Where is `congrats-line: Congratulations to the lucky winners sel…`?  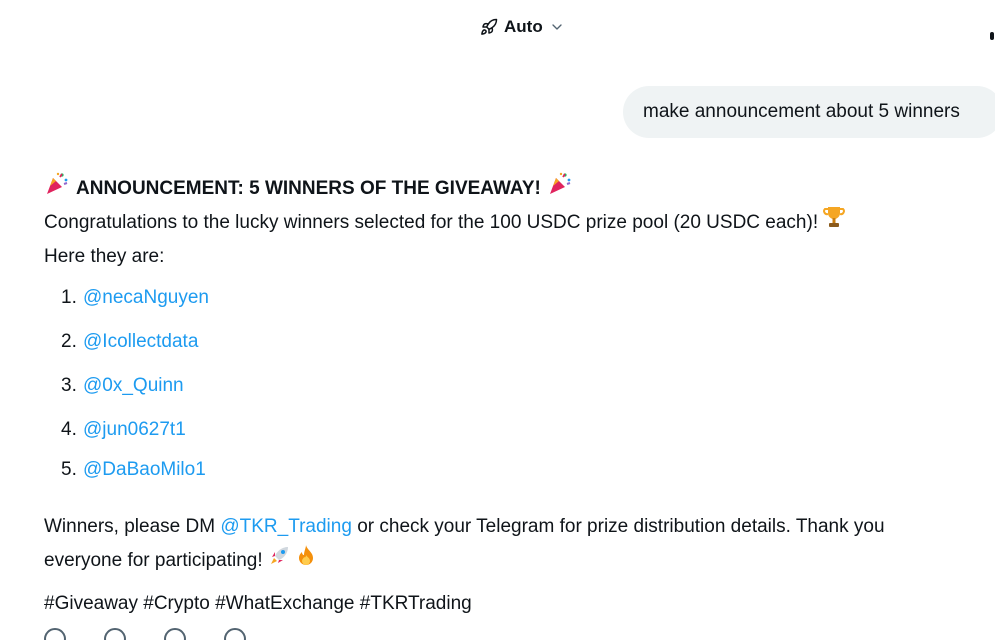 congrats-line: Congratulations to the lucky winners sel… is located at coordinates (514, 223).